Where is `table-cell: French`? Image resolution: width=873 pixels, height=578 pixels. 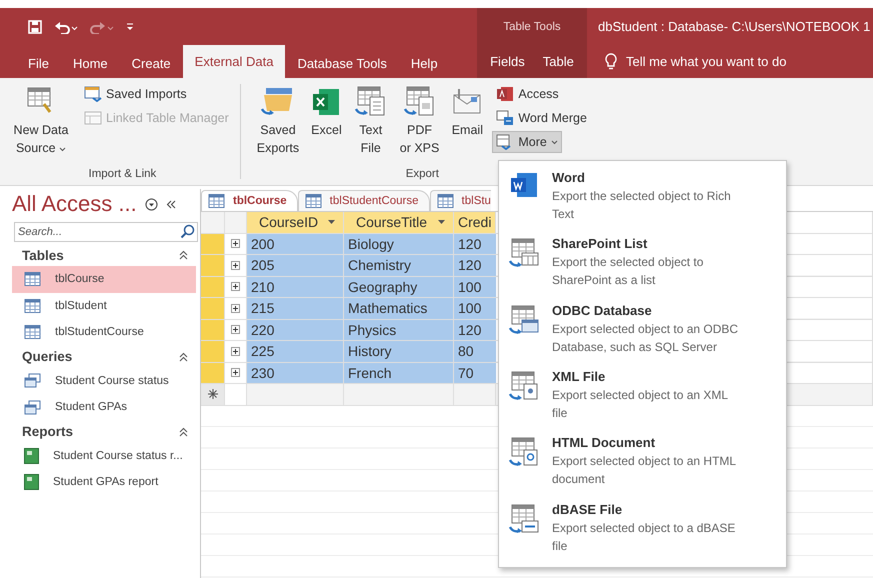
table-cell: French is located at coordinates (399, 372).